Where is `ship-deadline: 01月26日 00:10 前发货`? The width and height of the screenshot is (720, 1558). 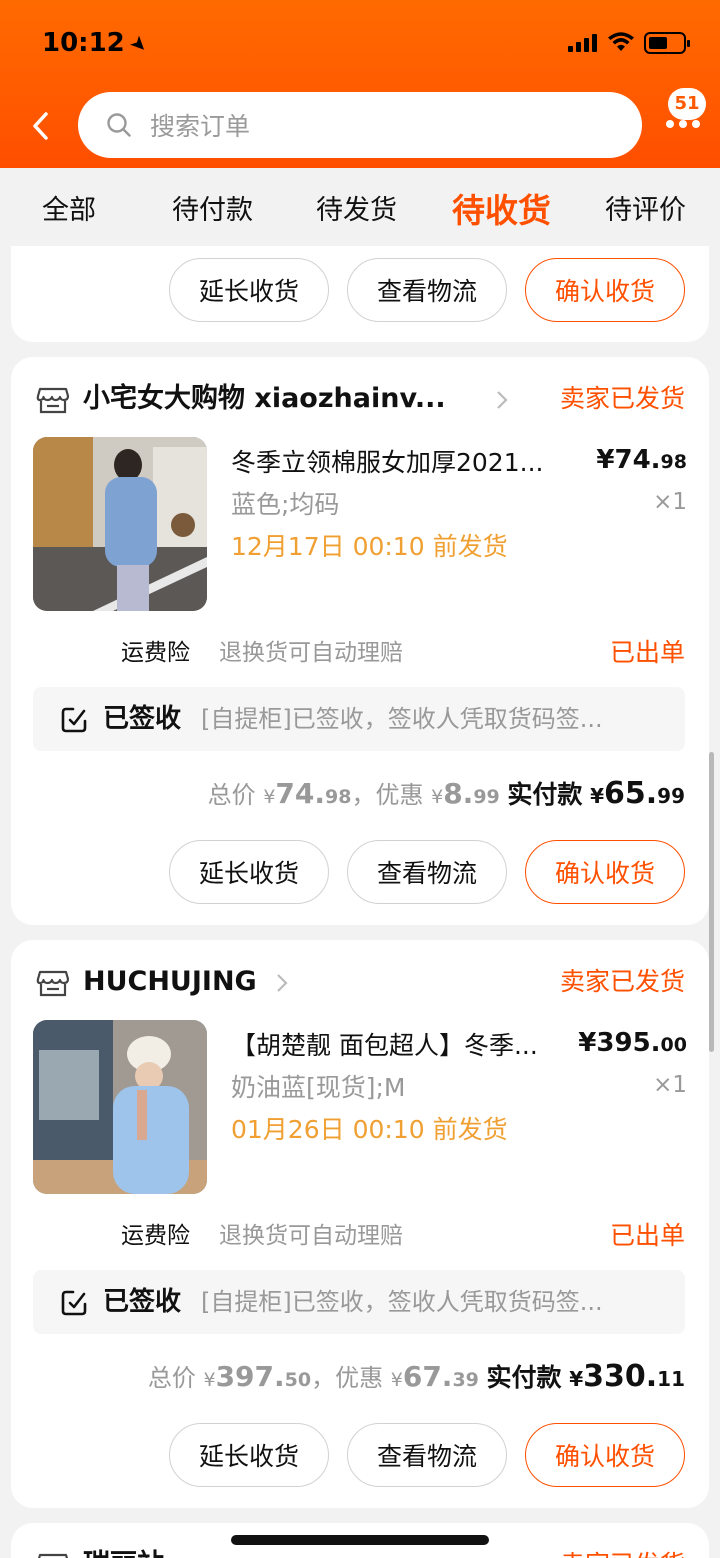 ship-deadline: 01月26日 00:10 前发货 is located at coordinates (369, 1129).